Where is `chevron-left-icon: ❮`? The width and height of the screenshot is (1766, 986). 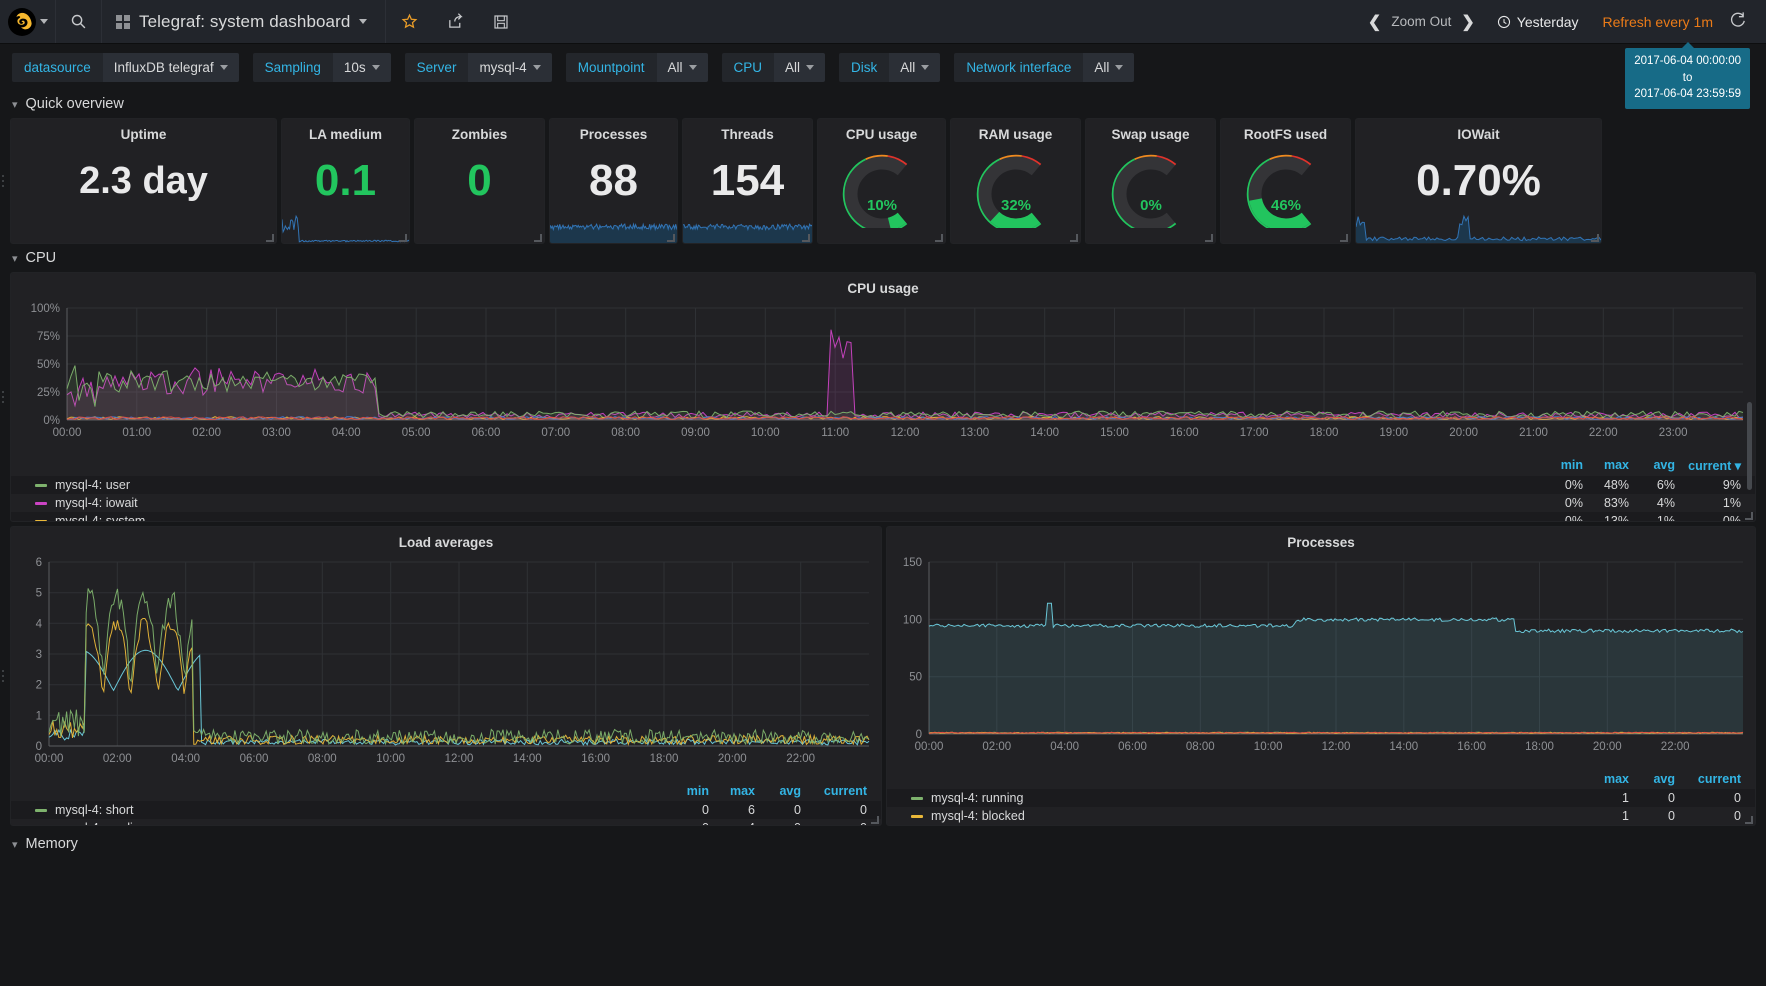 chevron-left-icon: ❮ is located at coordinates (1374, 22).